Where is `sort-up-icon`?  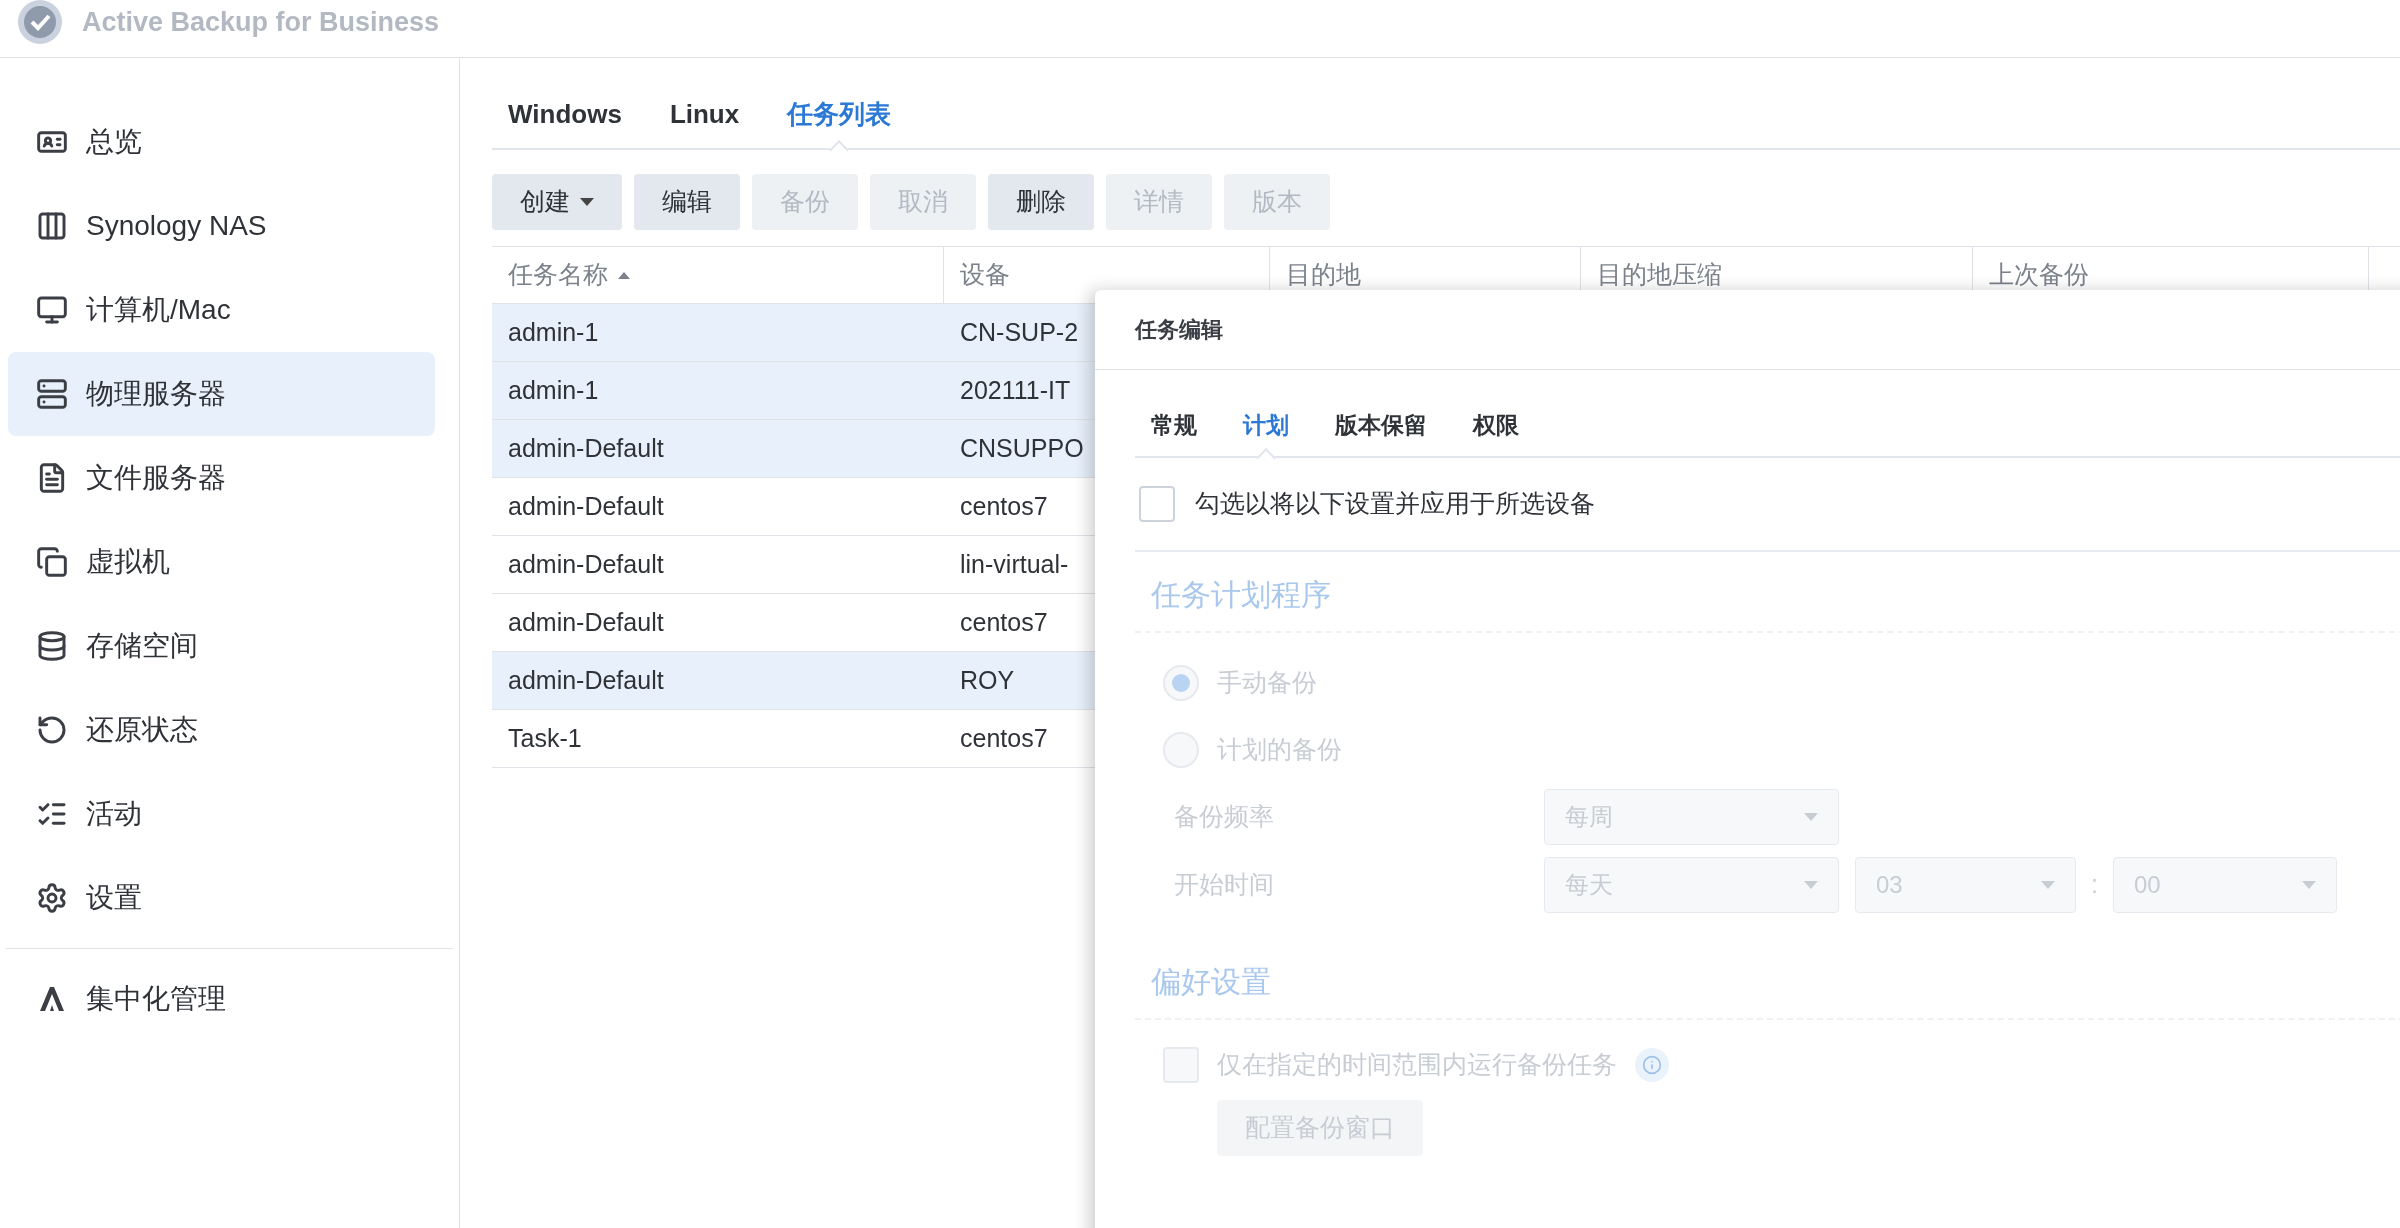
sort-up-icon is located at coordinates (624, 275).